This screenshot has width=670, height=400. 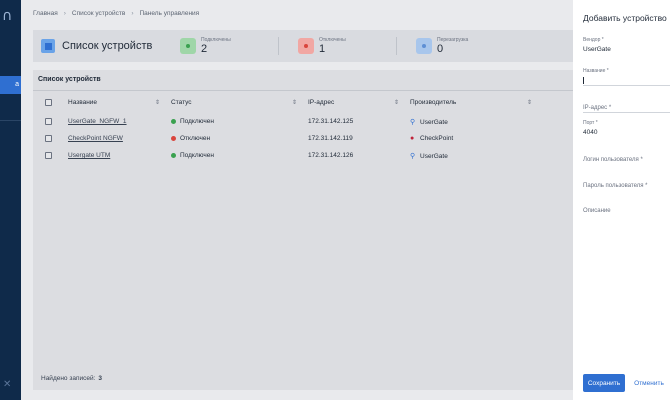 What do you see at coordinates (69, 79) in the screenshot?
I see `table-title: Список устройств` at bounding box center [69, 79].